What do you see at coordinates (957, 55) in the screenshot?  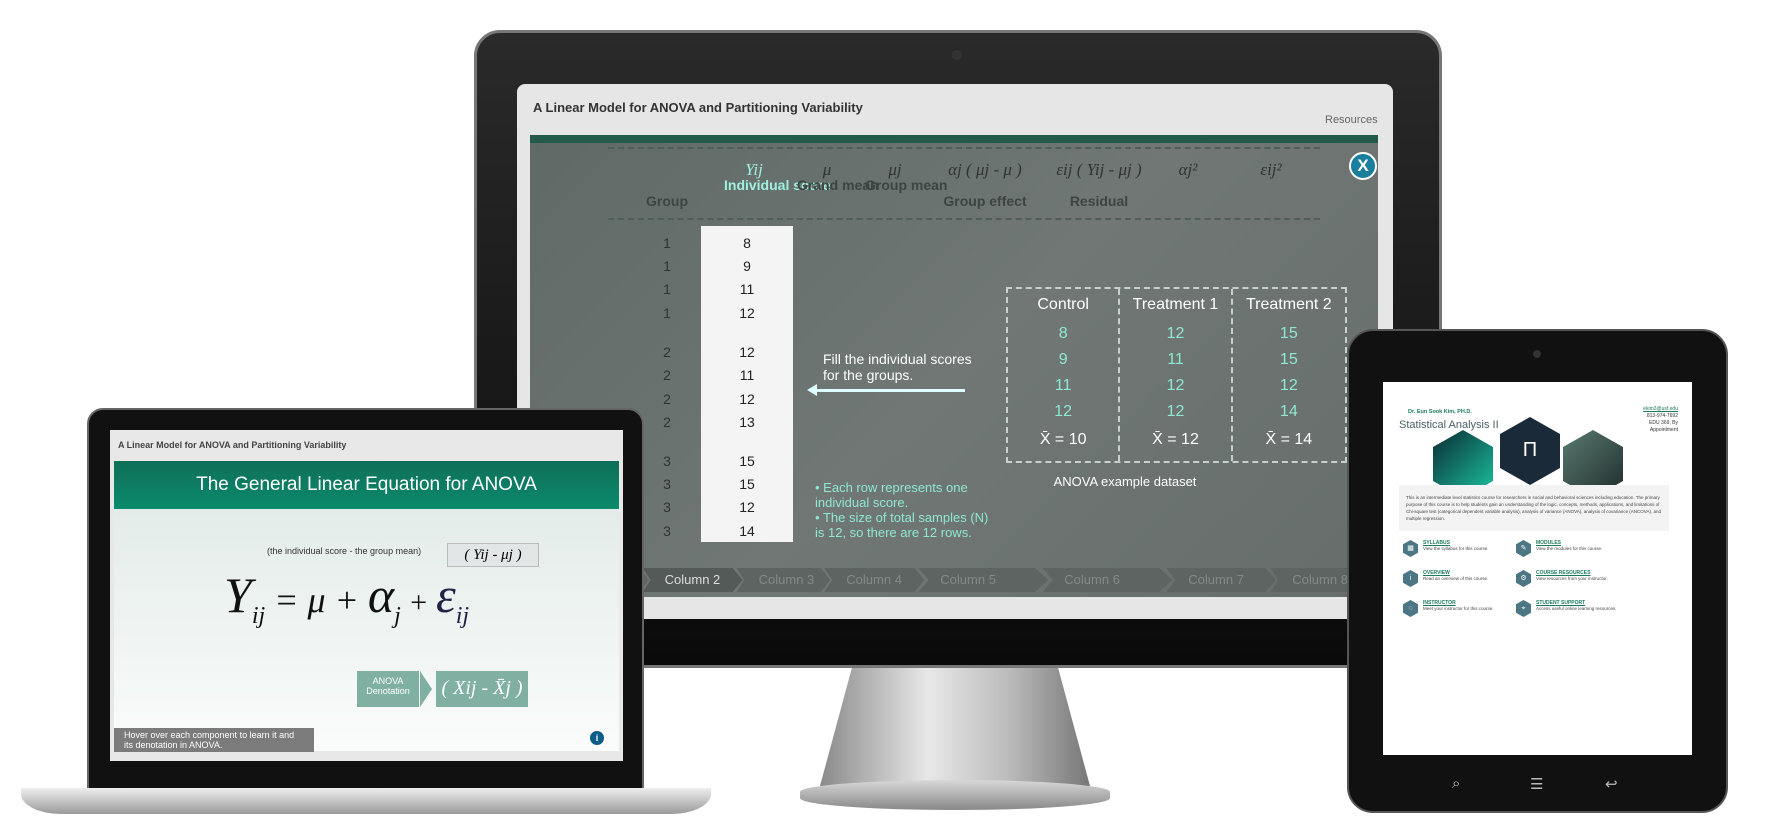 I see `camera-icon` at bounding box center [957, 55].